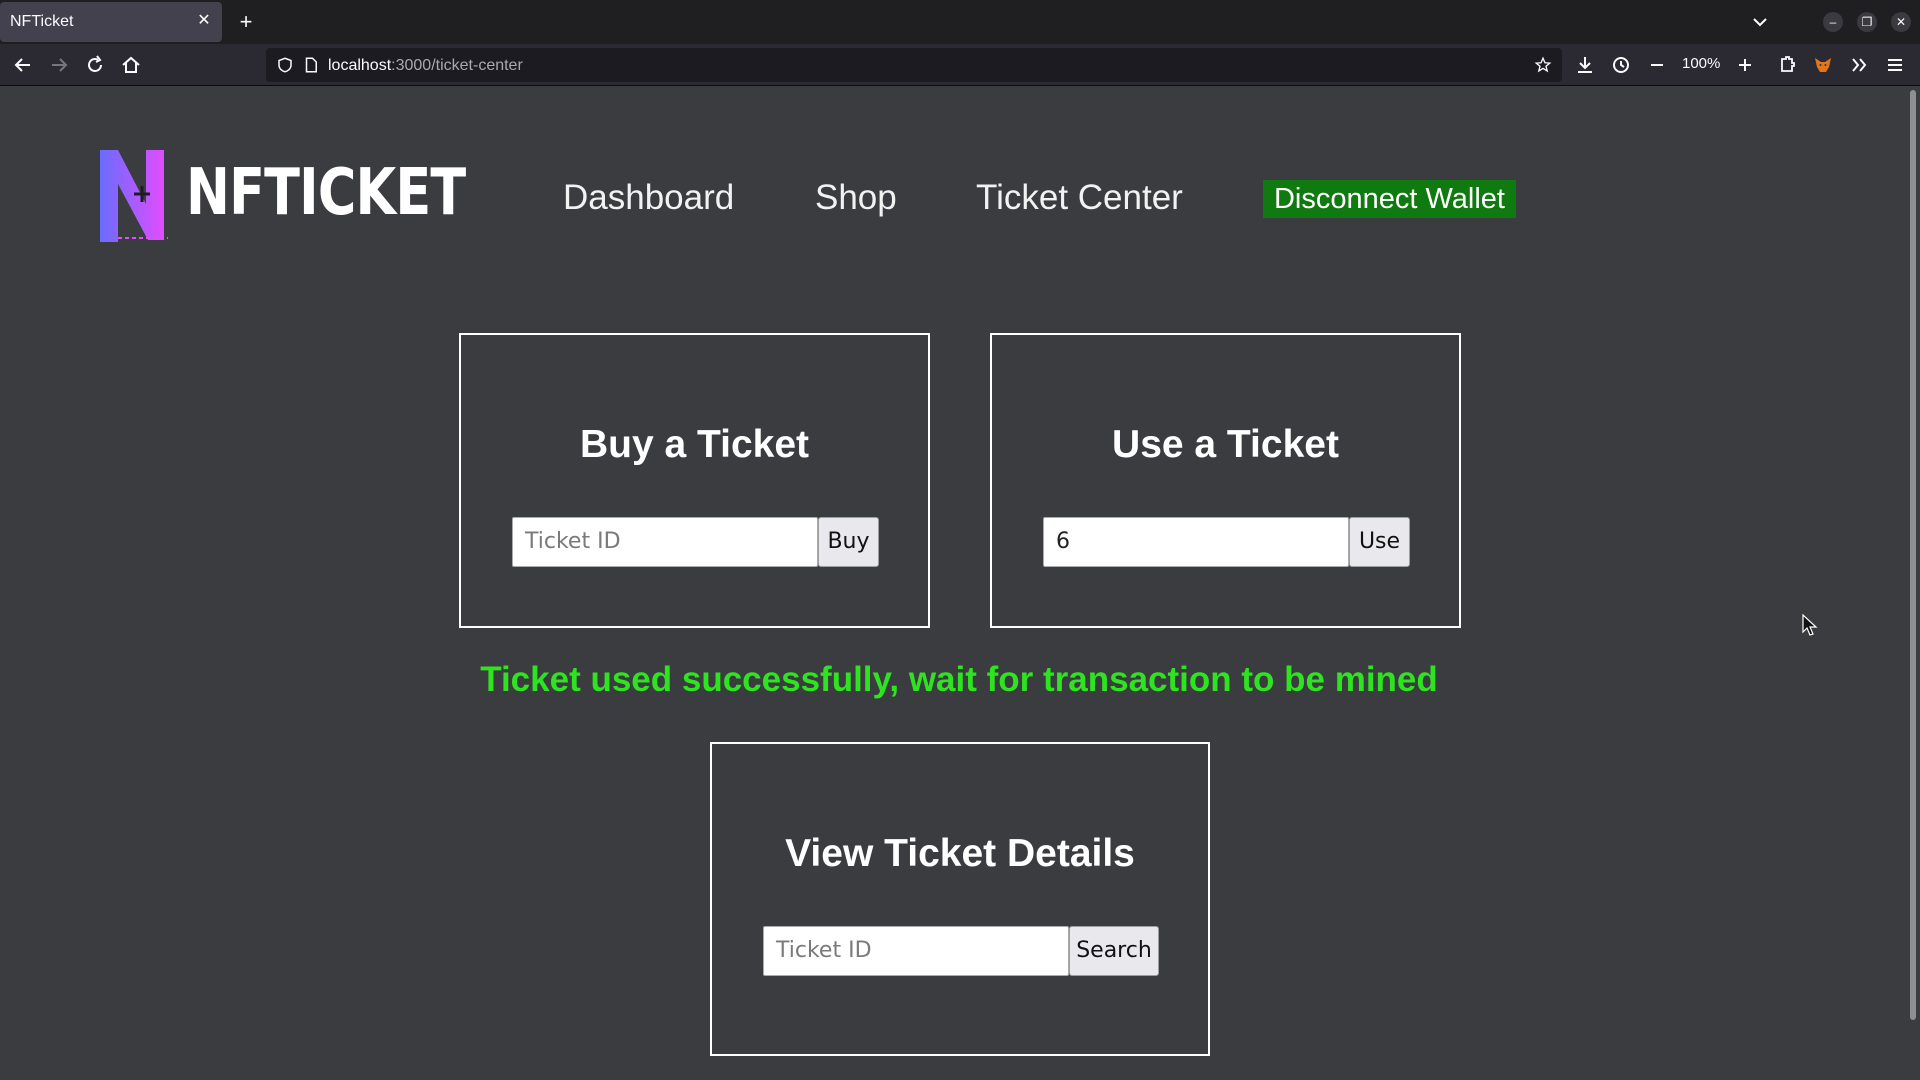  I want to click on metamask-fox-icon, so click(1823, 65).